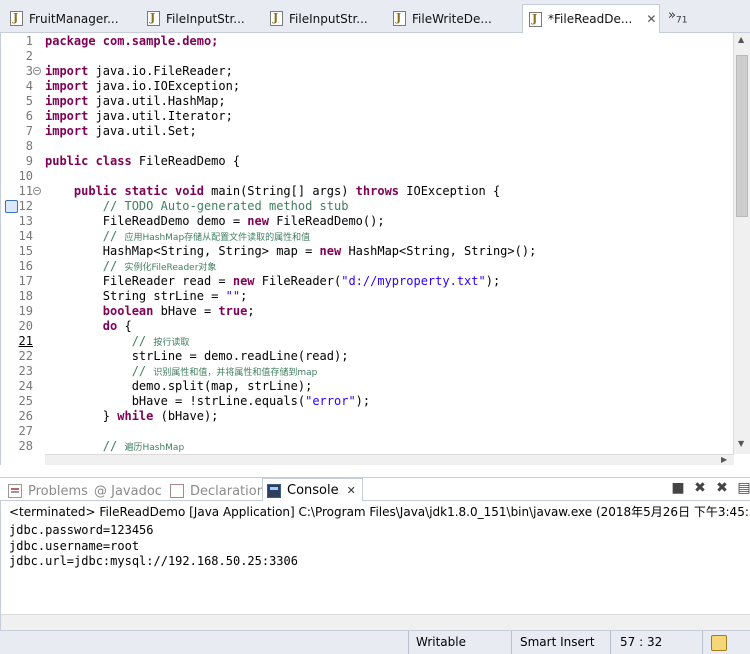 This screenshot has height=654, width=750. Describe the element at coordinates (700, 488) in the screenshot. I see `remove-launch-icon: ✖` at that location.